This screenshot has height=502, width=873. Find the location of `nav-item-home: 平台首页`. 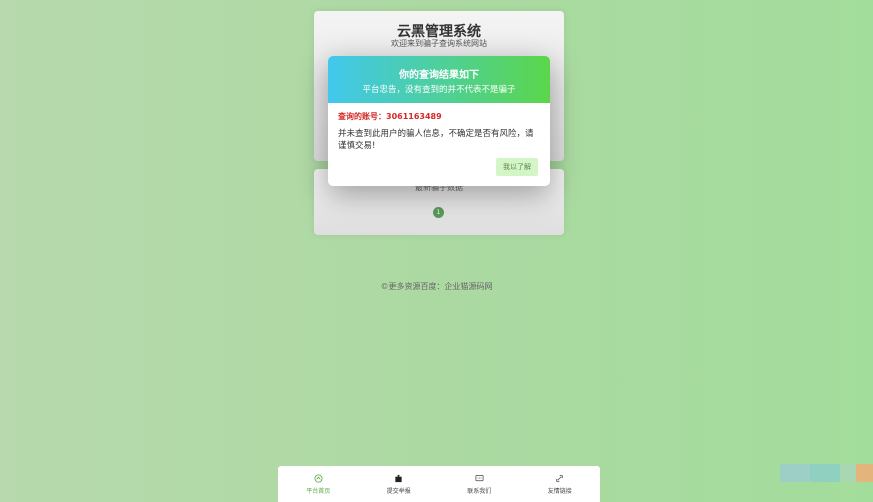

nav-item-home: 平台首页 is located at coordinates (318, 484).